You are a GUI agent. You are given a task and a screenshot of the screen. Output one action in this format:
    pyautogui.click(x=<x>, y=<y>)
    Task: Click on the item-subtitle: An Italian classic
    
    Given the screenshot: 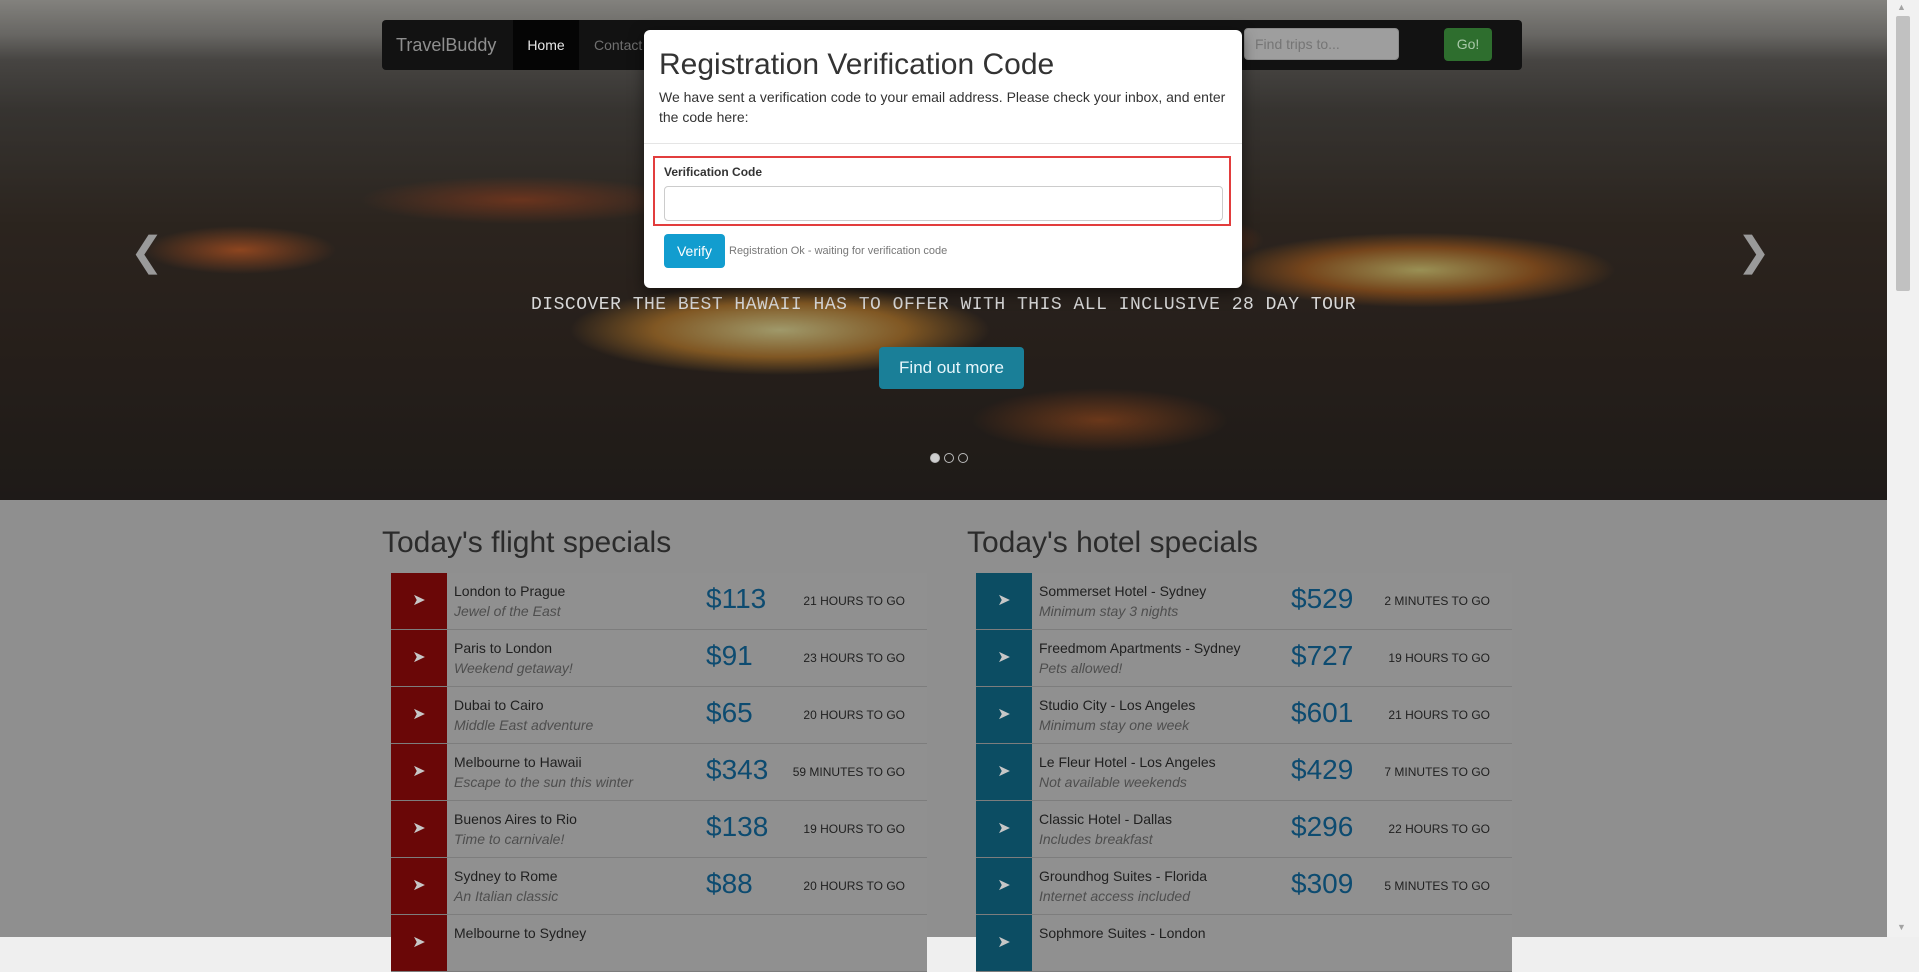 What is the action you would take?
    pyautogui.click(x=506, y=896)
    